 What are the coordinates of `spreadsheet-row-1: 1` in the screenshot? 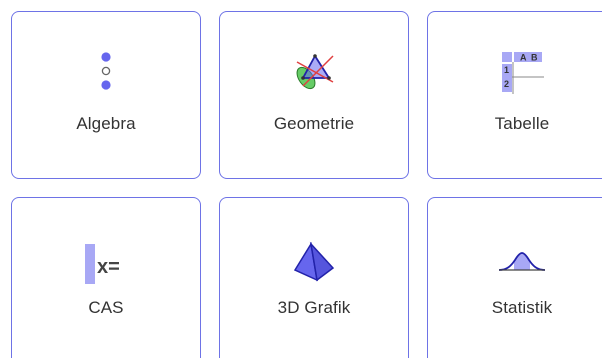 It's located at (506, 70).